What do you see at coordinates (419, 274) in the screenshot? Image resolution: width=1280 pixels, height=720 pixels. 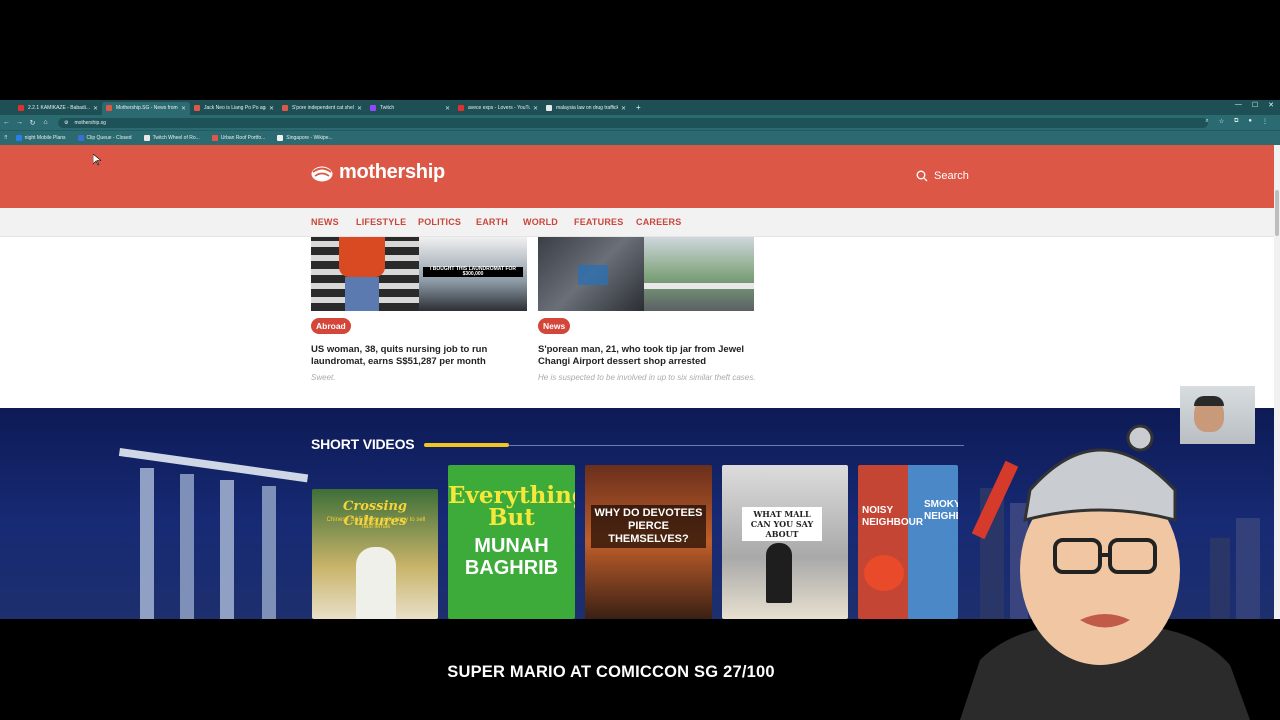 I see `article-thumbnail: I BOUGHT THIS LAUNDROMAT FOR $300,000` at bounding box center [419, 274].